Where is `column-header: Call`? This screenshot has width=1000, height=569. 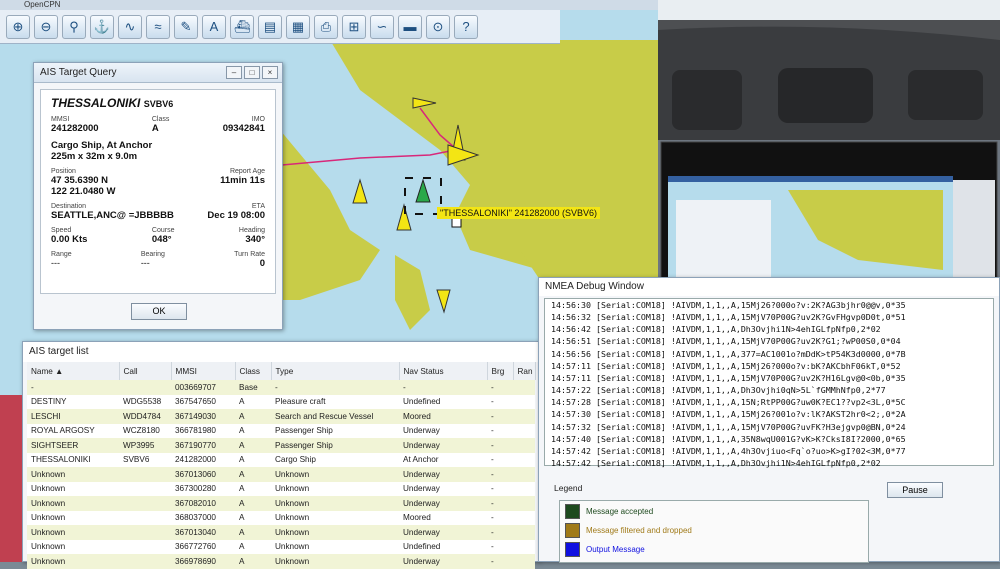 column-header: Call is located at coordinates (145, 371).